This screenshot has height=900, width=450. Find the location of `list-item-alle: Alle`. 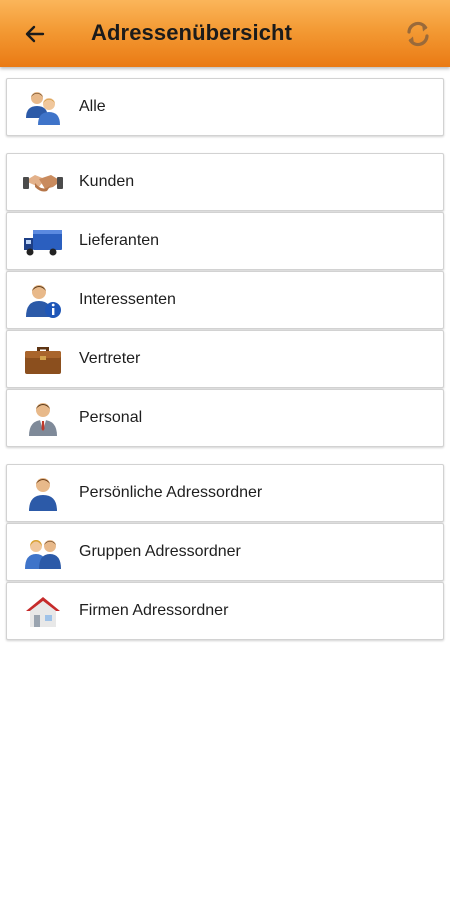

list-item-alle: Alle is located at coordinates (225, 107).